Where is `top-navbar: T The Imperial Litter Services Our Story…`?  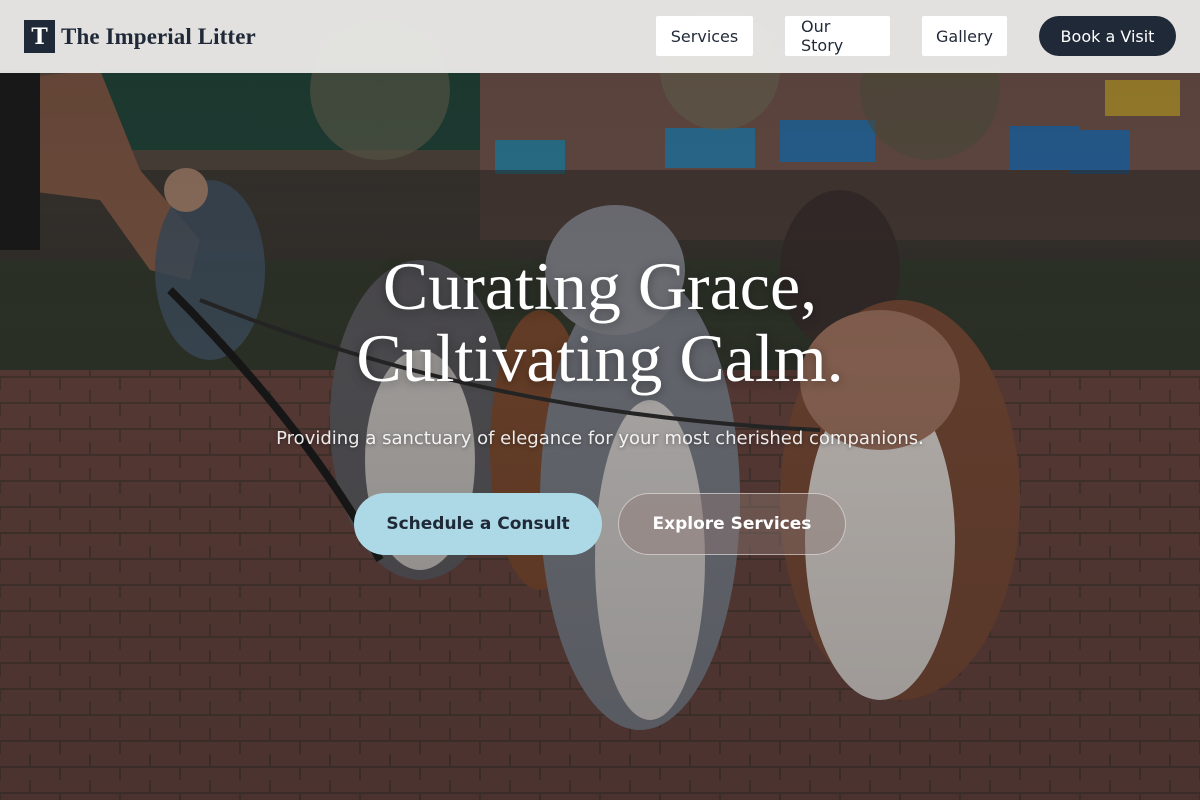 top-navbar: T The Imperial Litter Services Our Story… is located at coordinates (600, 36).